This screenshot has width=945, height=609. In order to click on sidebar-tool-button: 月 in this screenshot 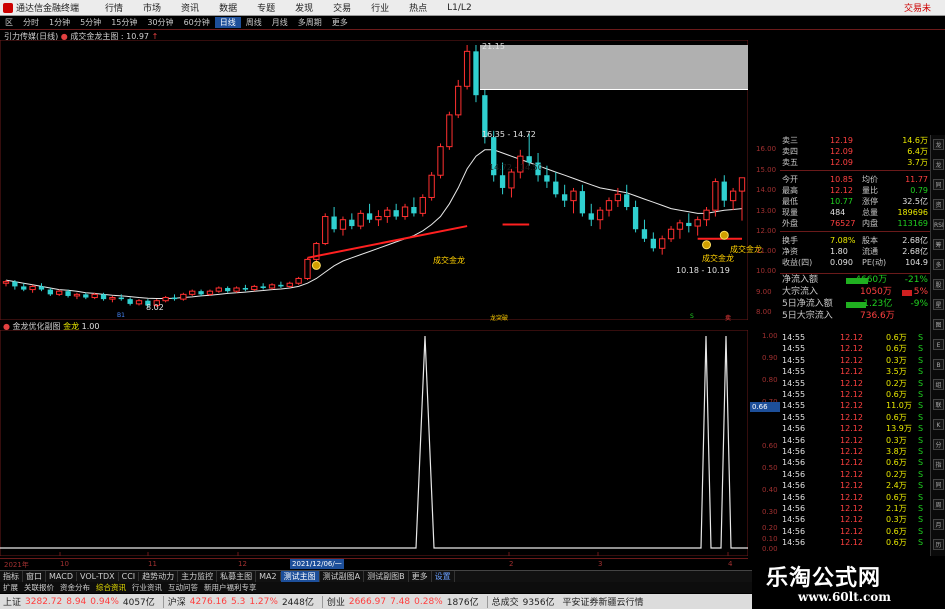, I will do `click(938, 524)`.